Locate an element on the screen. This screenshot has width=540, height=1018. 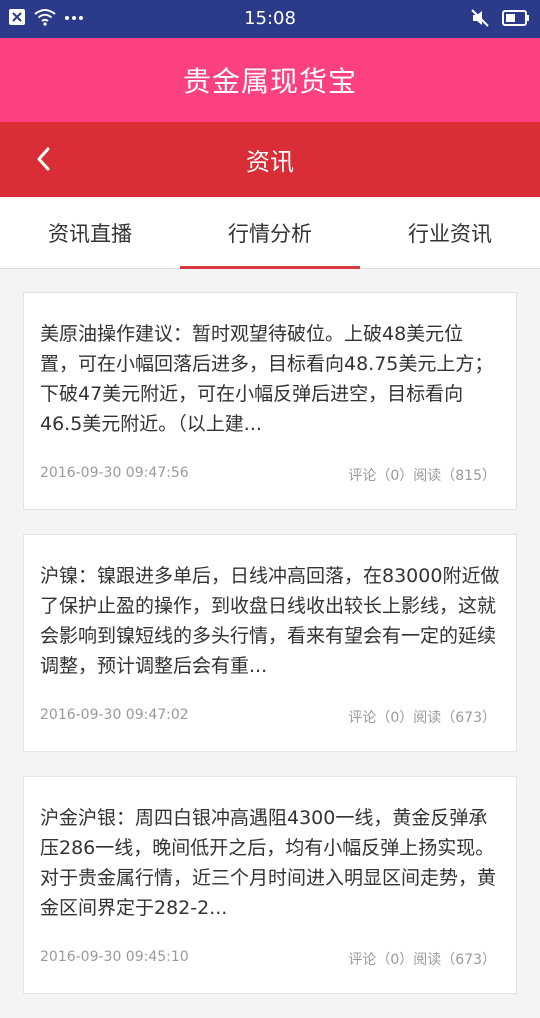
status-time: 15:08 is located at coordinates (270, 18).